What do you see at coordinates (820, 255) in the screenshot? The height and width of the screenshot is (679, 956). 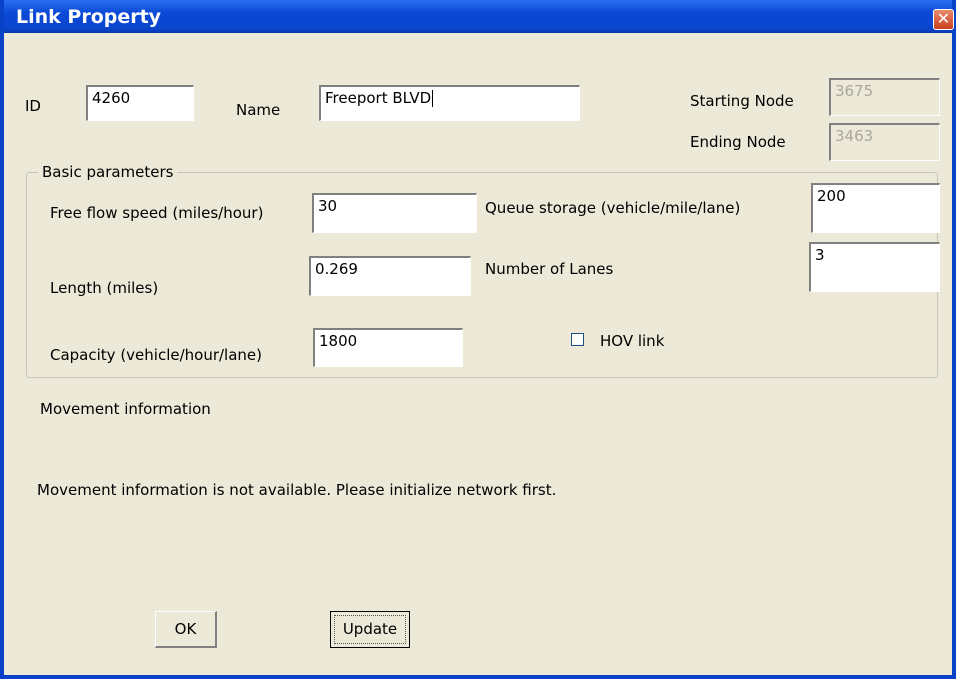 I see `number-of-lanes-value: 3` at bounding box center [820, 255].